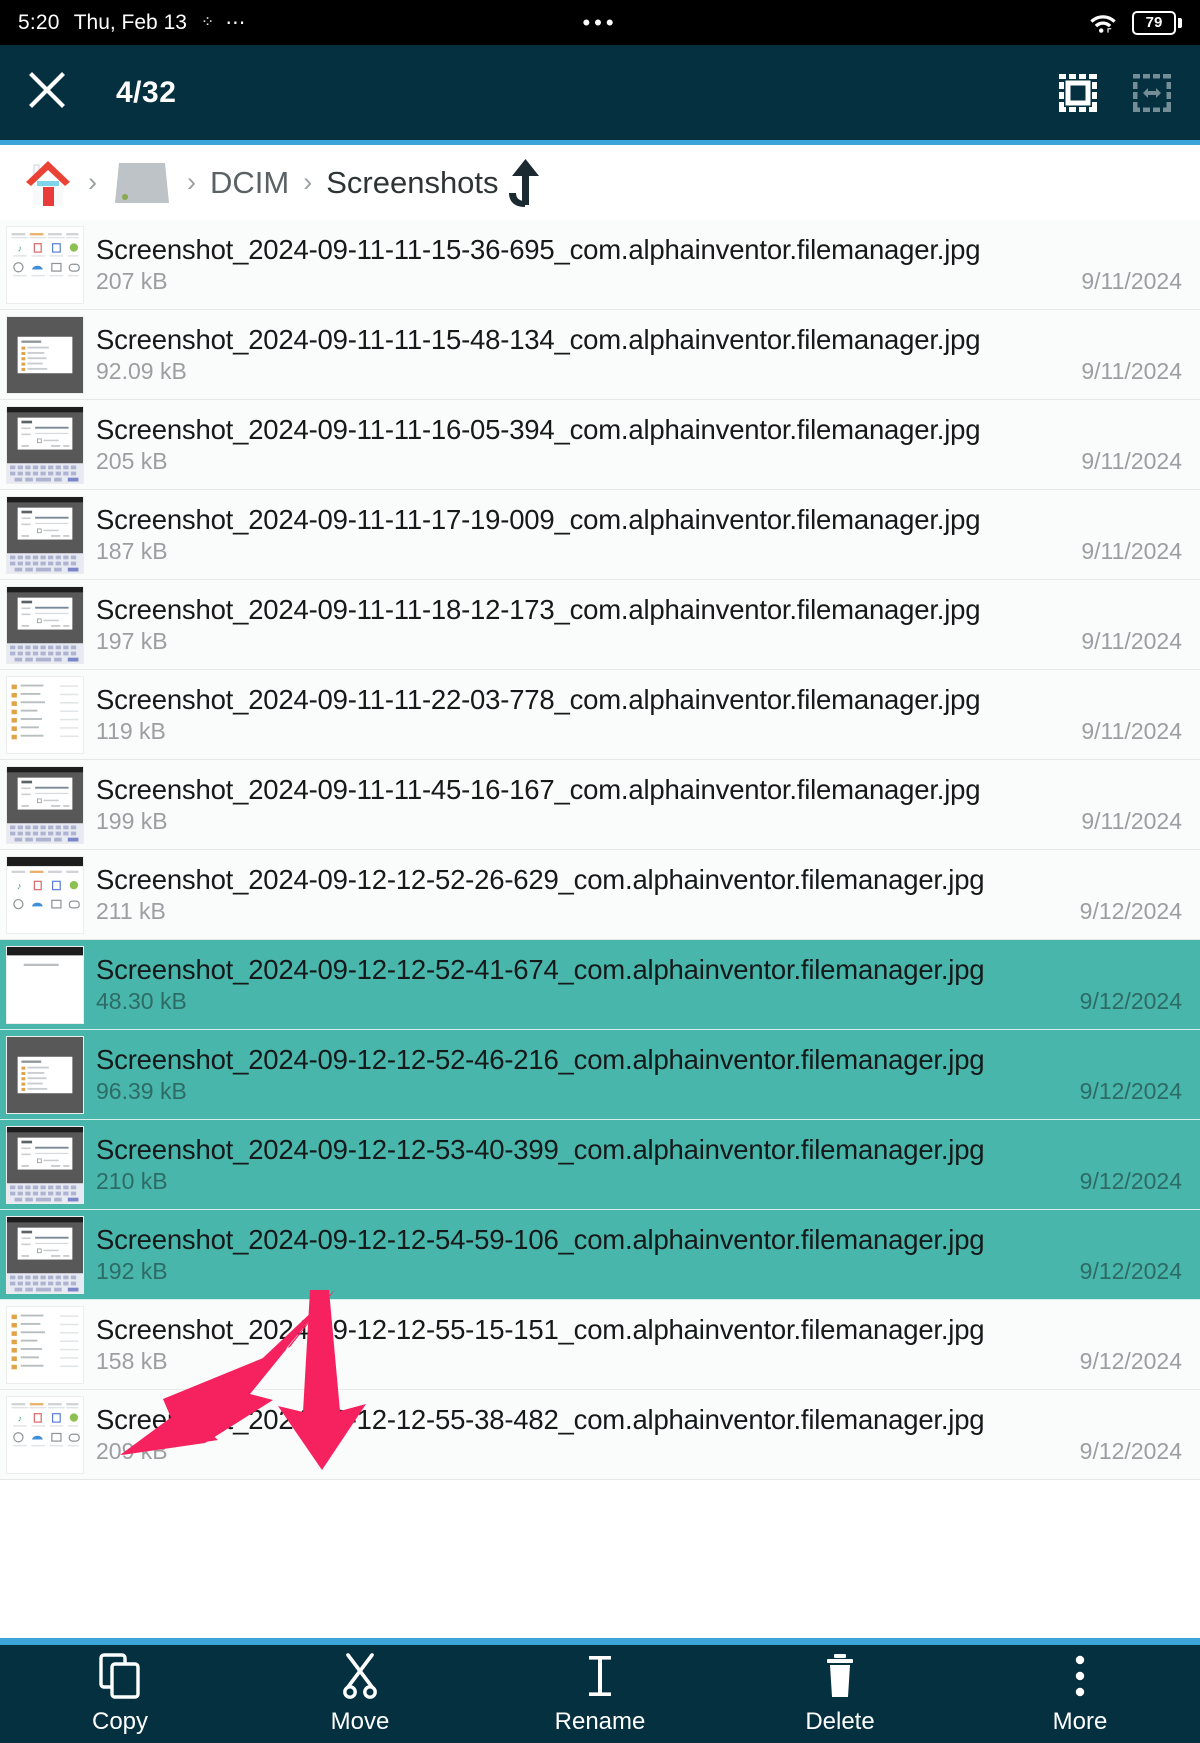 Image resolution: width=1200 pixels, height=1743 pixels. Describe the element at coordinates (132, 641) in the screenshot. I see `file-size: 197 kB` at that location.